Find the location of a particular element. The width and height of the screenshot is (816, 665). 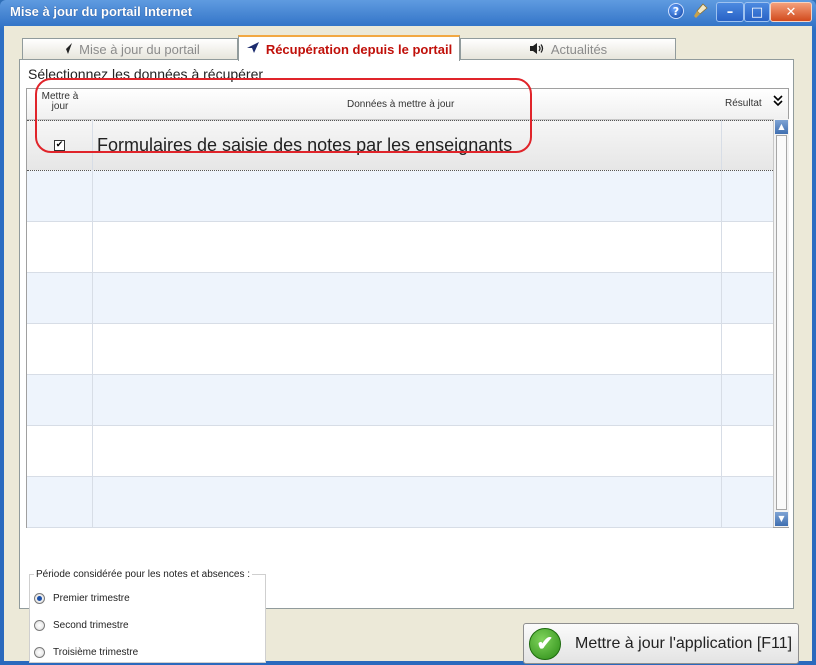

maximize-button: □ is located at coordinates (757, 12).